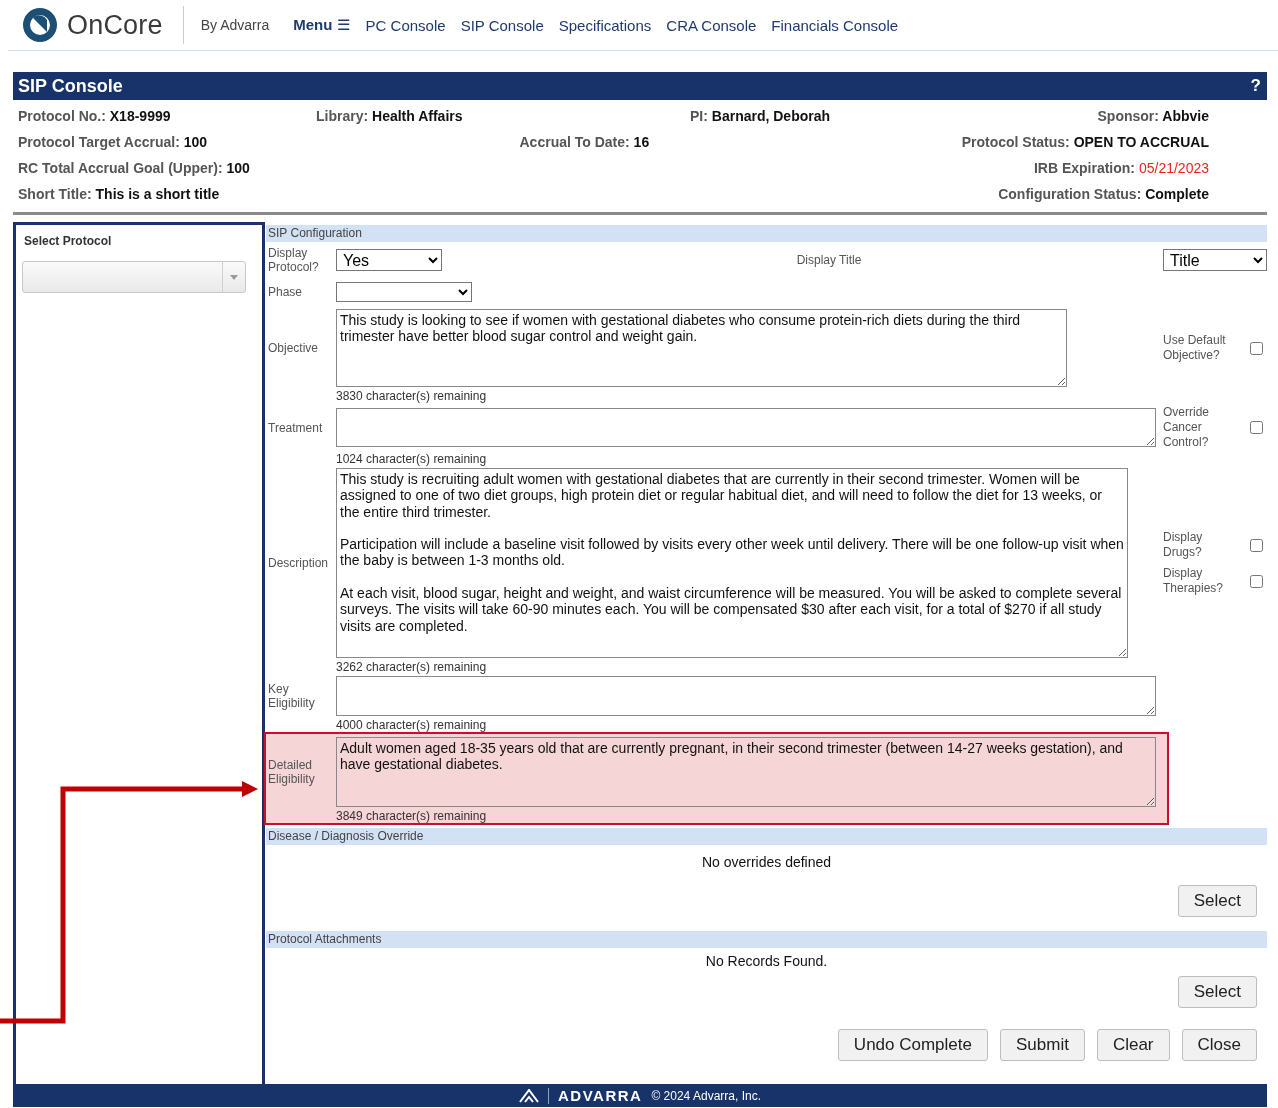  What do you see at coordinates (1133, 1045) in the screenshot?
I see `action-button: Clear` at bounding box center [1133, 1045].